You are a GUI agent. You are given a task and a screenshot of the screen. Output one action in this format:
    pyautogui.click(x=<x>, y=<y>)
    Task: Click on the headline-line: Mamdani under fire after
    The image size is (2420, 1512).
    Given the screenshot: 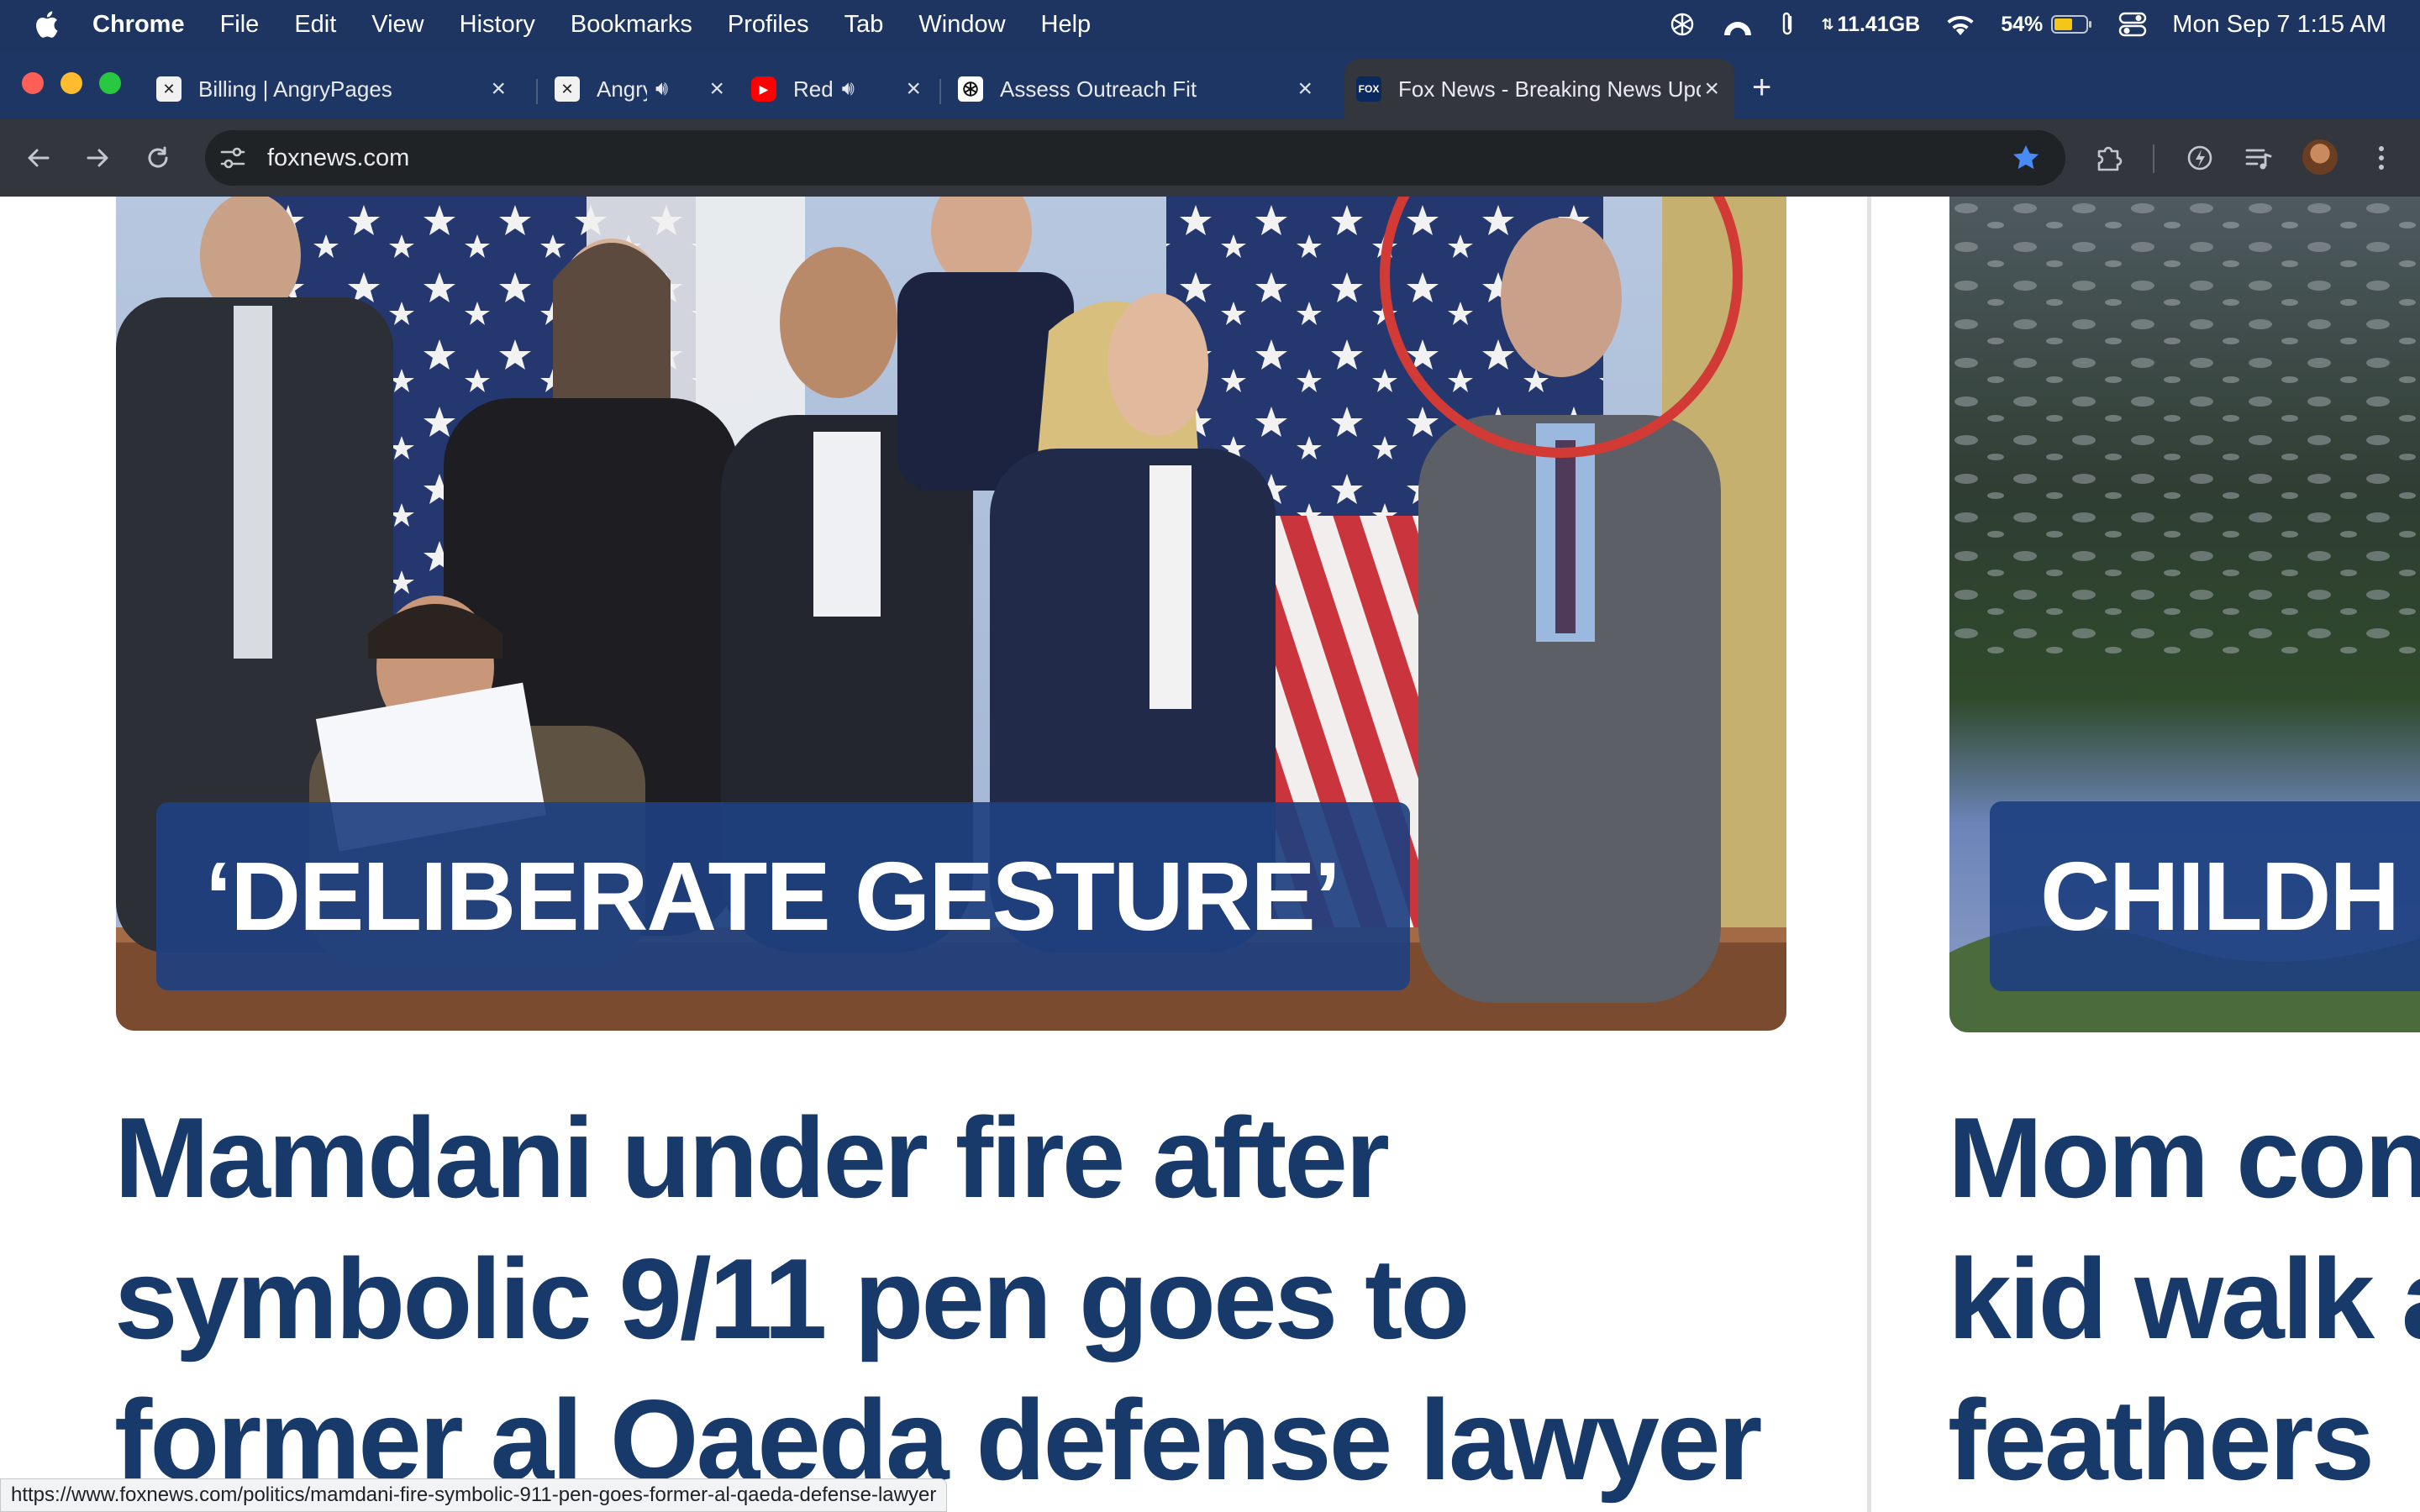 What is the action you would take?
    pyautogui.click(x=752, y=1157)
    